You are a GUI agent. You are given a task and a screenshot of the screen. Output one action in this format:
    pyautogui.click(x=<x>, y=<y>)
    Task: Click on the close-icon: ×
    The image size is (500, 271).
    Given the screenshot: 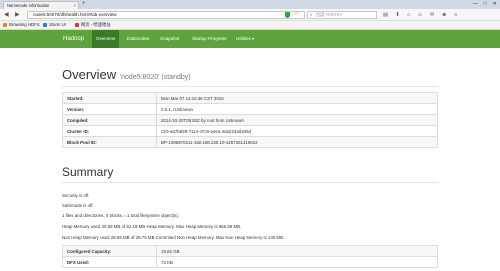 What is the action you would take?
    pyautogui.click(x=74, y=5)
    